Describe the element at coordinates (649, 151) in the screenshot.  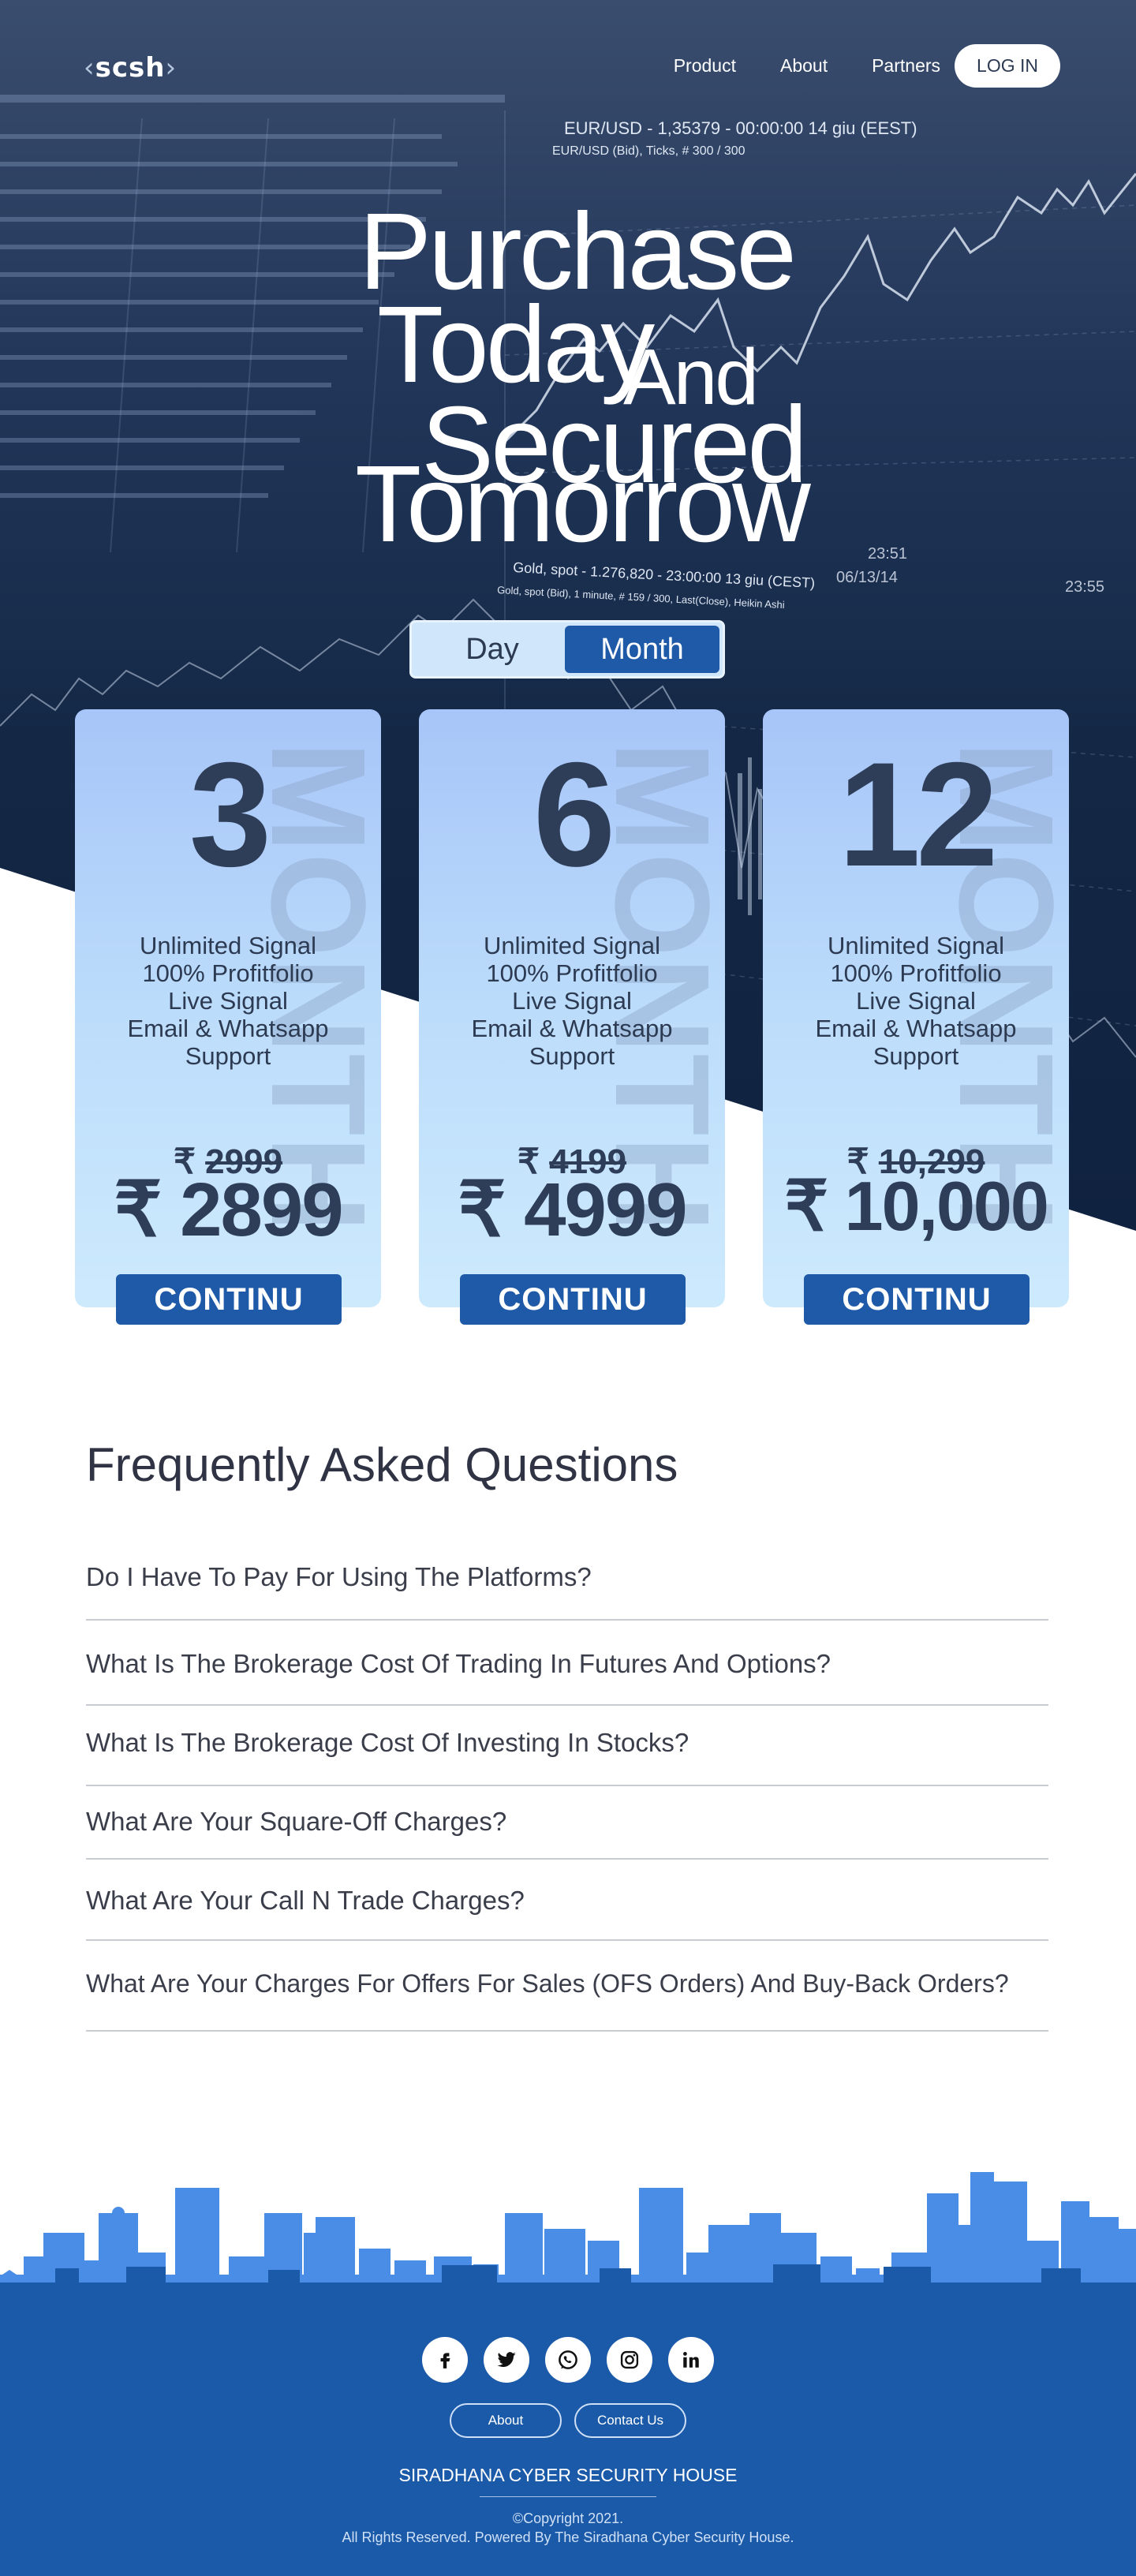
I see `chart-caption-2: EUR/USD (Bid), Ticks, # 300 / 300` at that location.